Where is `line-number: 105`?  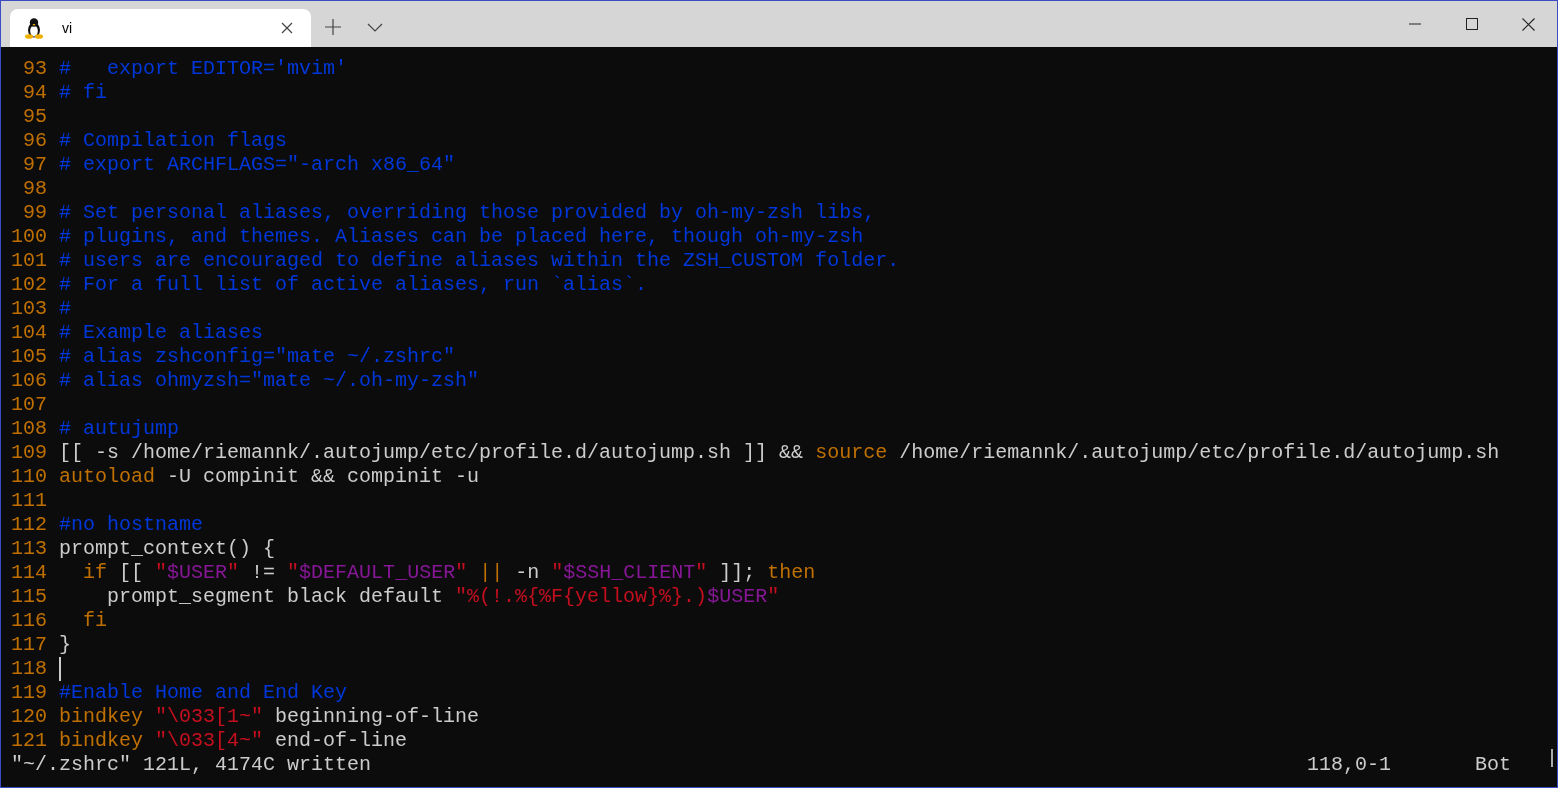 line-number: 105 is located at coordinates (29, 357).